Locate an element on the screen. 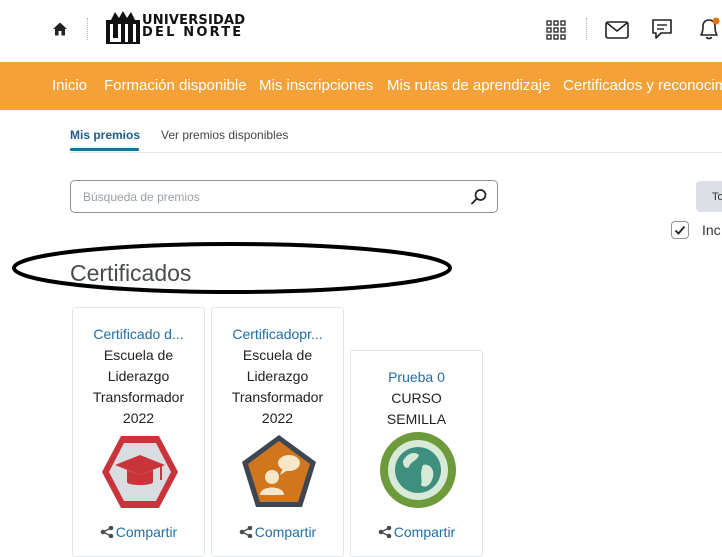 This screenshot has height=557, width=722. include-checkbox is located at coordinates (680, 230).